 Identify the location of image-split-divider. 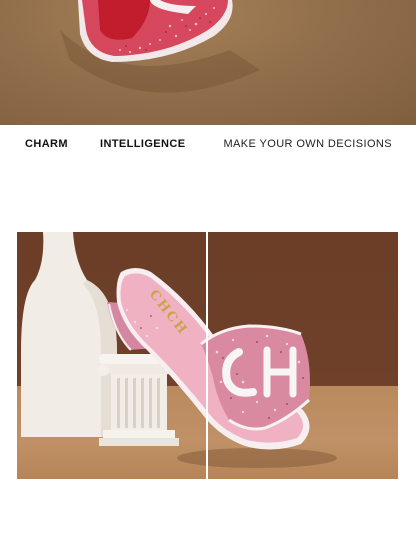
(207, 355).